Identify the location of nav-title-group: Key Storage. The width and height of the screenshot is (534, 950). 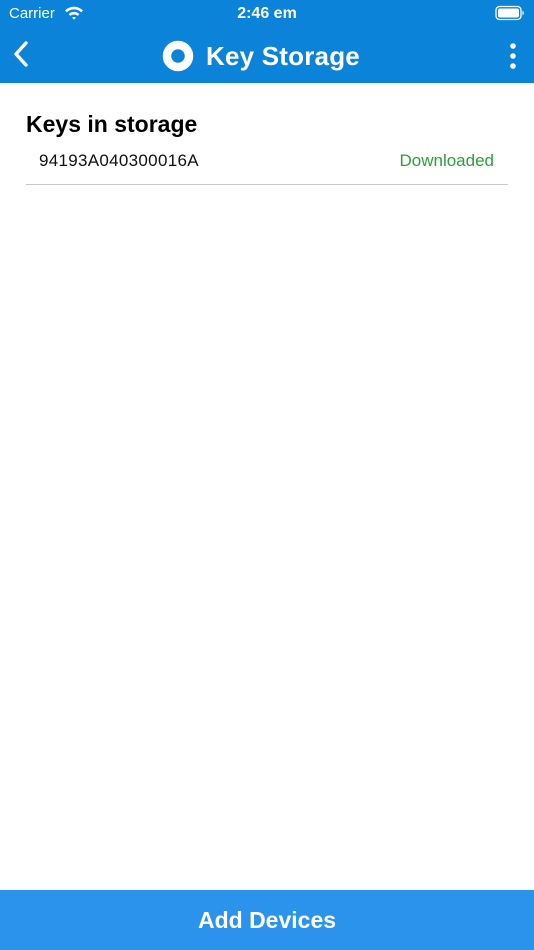
(267, 55).